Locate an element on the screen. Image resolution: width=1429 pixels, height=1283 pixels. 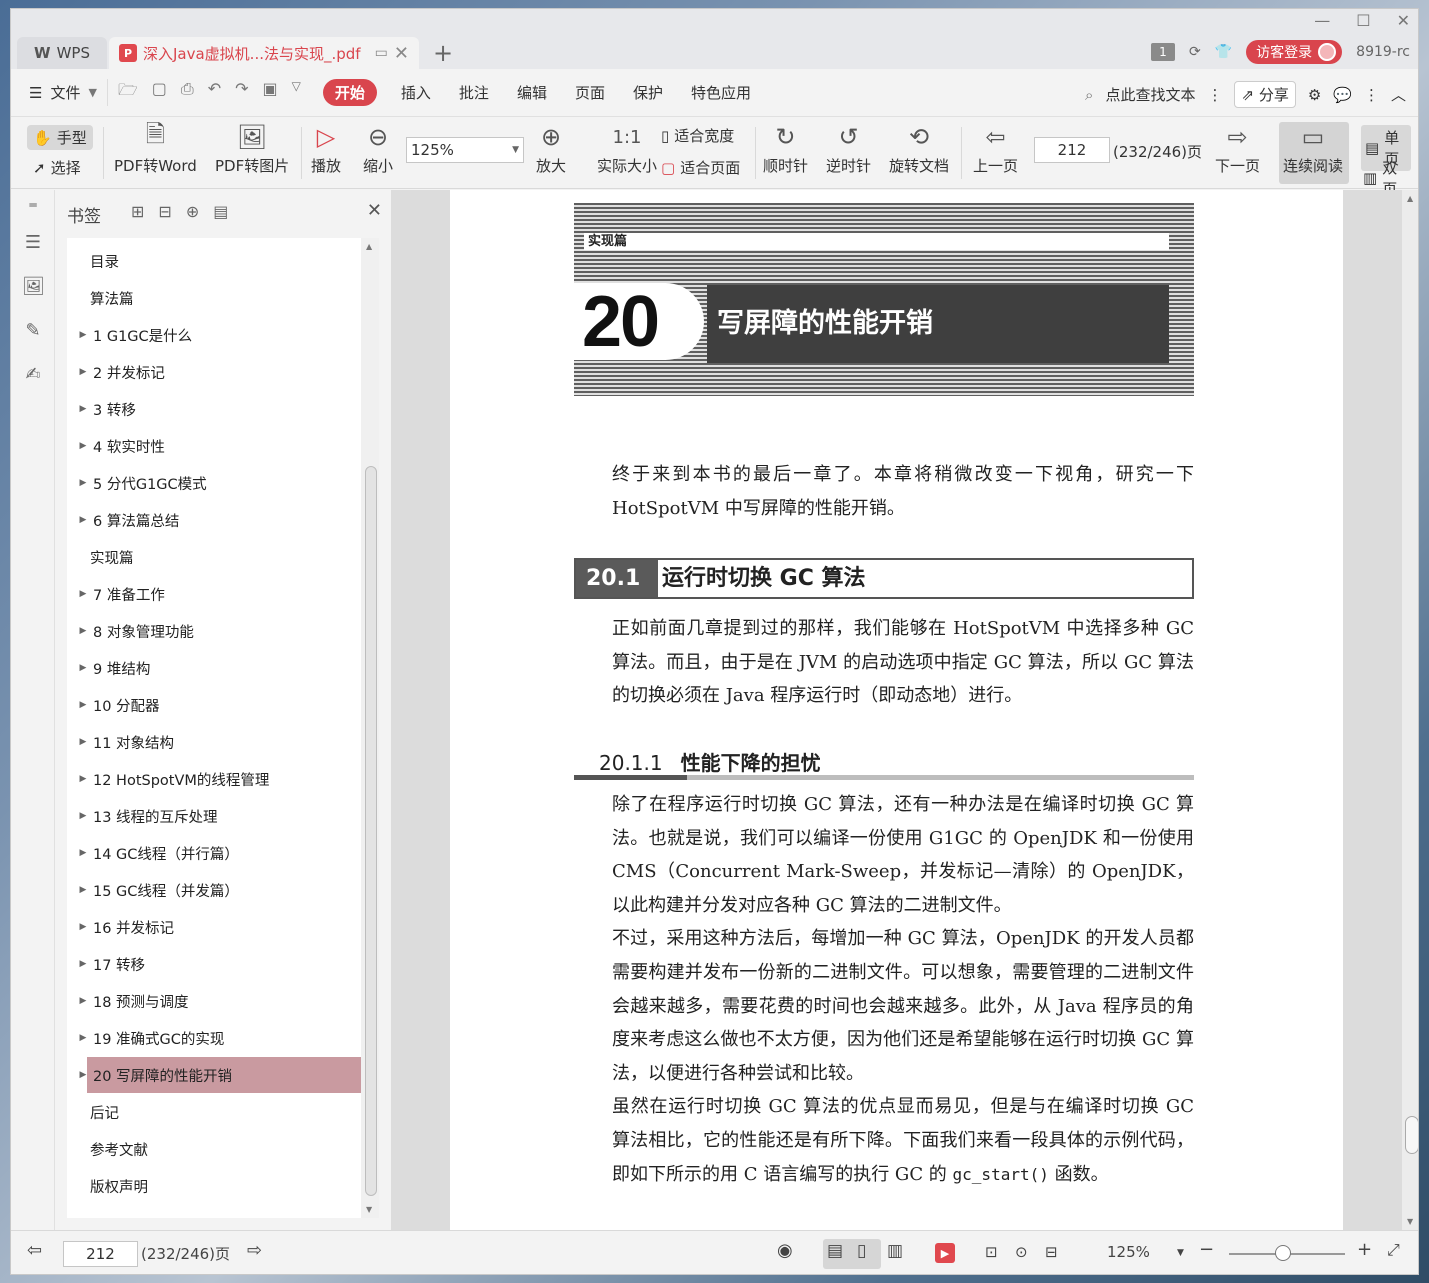
share-button: ⇗ 分享 is located at coordinates (1265, 94).